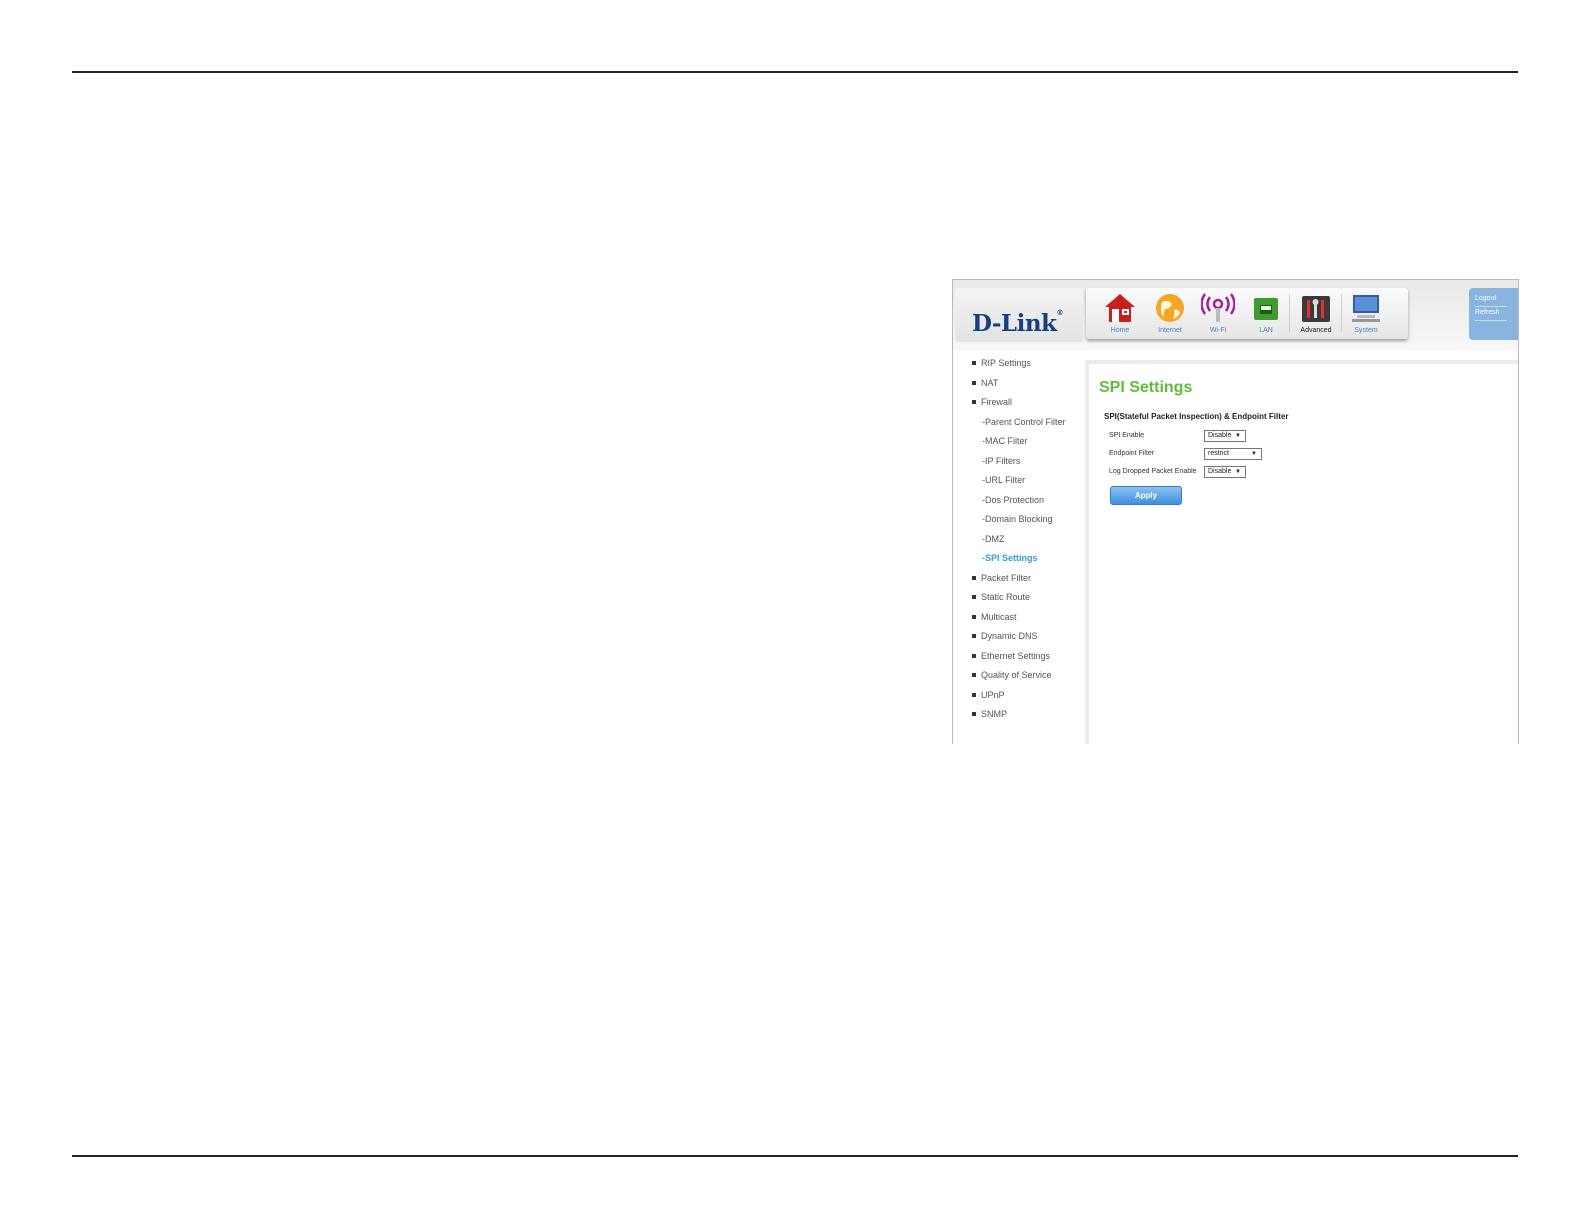 Image resolution: width=1584 pixels, height=1224 pixels. What do you see at coordinates (1220, 471) in the screenshot?
I see `log-dropped-packet-value: Disable` at bounding box center [1220, 471].